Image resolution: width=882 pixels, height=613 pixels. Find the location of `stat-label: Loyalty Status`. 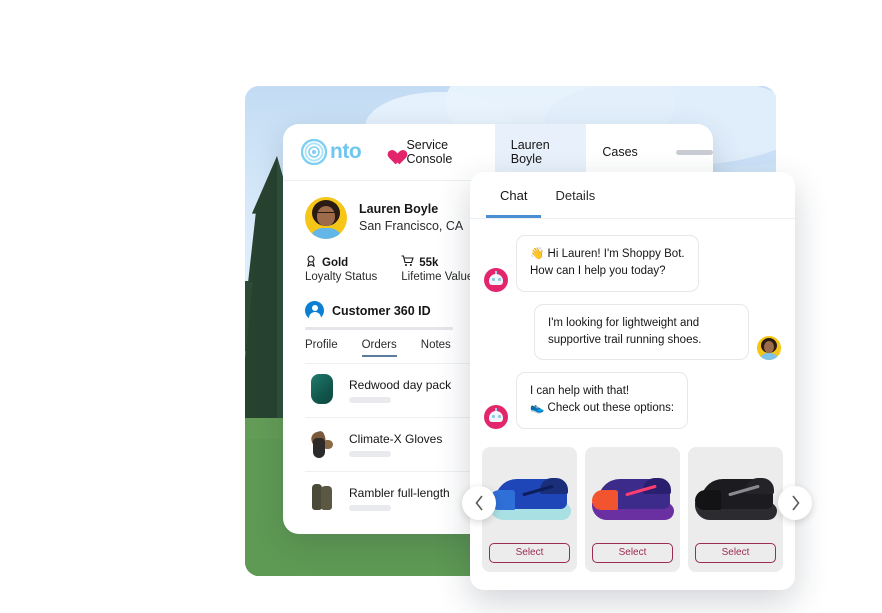

stat-label: Loyalty Status is located at coordinates (341, 277).